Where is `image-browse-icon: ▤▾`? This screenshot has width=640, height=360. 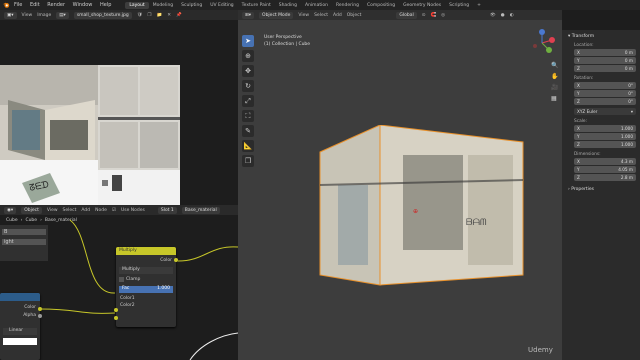
image-browse-icon: ▤▾ is located at coordinates (62, 15).